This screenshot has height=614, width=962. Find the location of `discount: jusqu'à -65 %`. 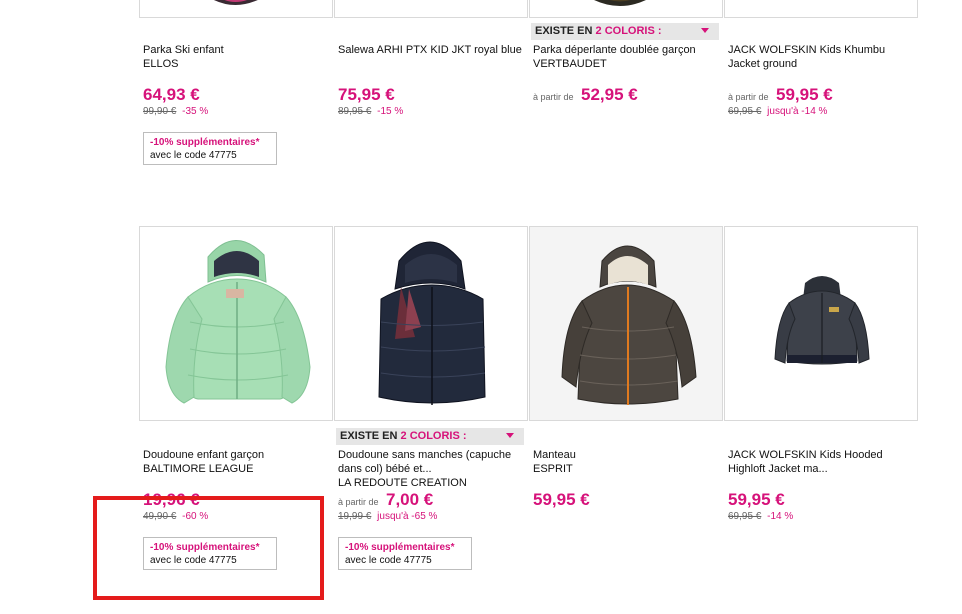

discount: jusqu'à -65 % is located at coordinates (407, 516).